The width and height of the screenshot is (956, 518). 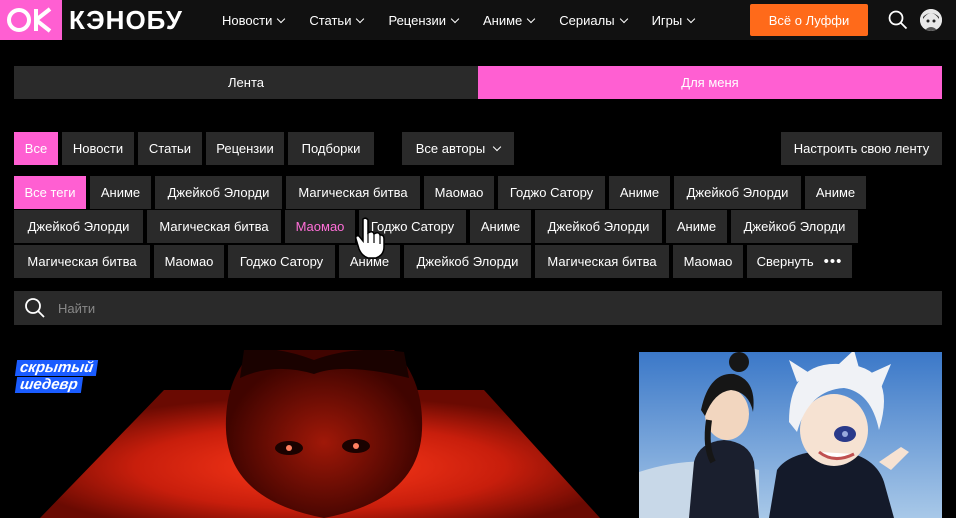 I want to click on collapse-tags-button: Свернуть •••, so click(x=799, y=261).